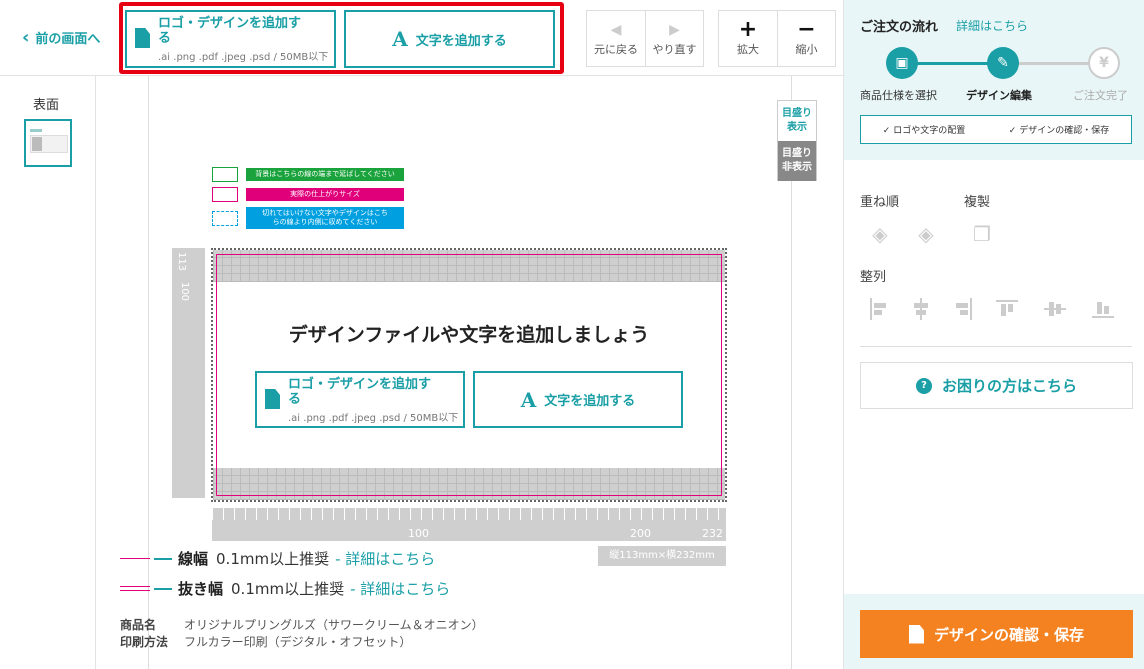 This screenshot has width=1144, height=669. I want to click on legend-bleed-swatch, so click(225, 174).